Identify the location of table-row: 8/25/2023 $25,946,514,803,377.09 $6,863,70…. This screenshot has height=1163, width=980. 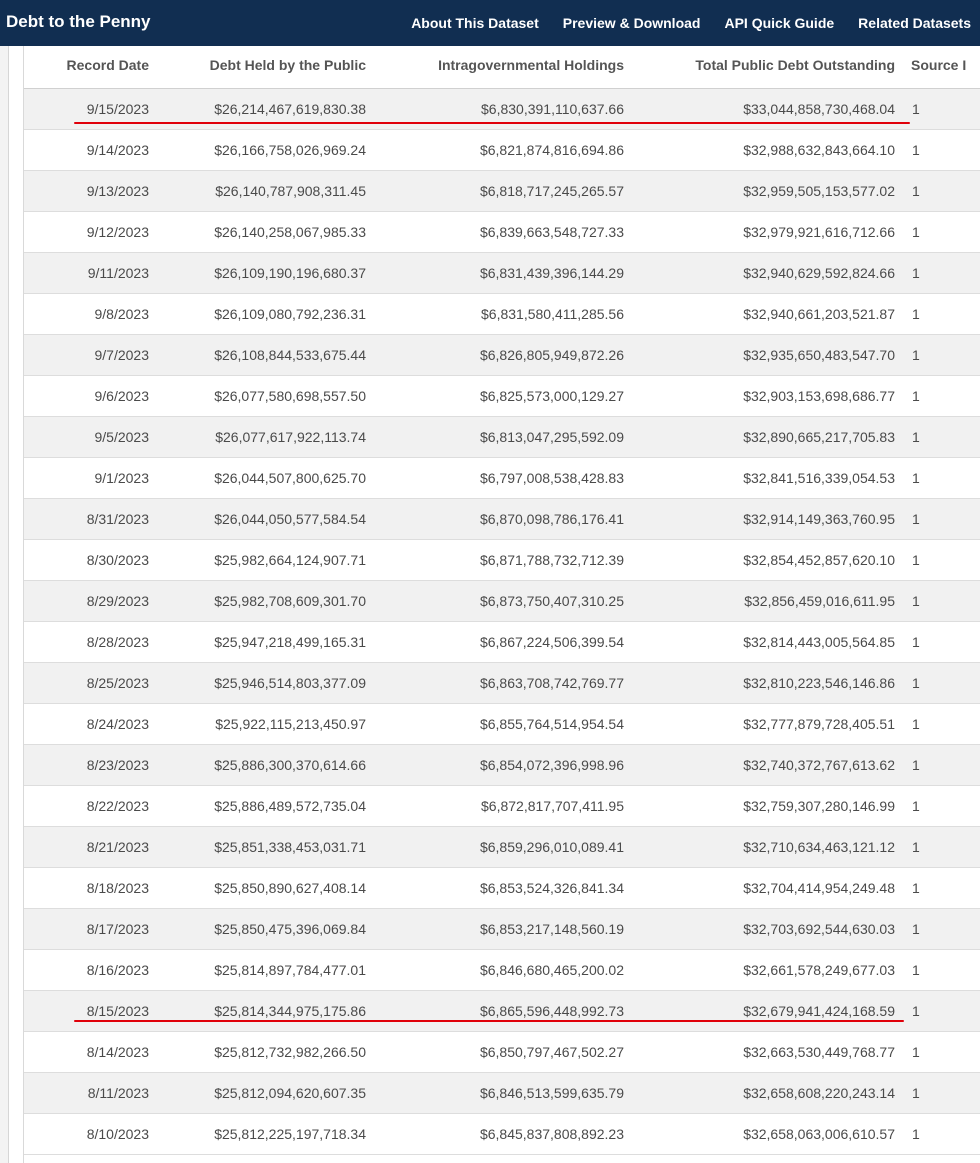
(502, 683).